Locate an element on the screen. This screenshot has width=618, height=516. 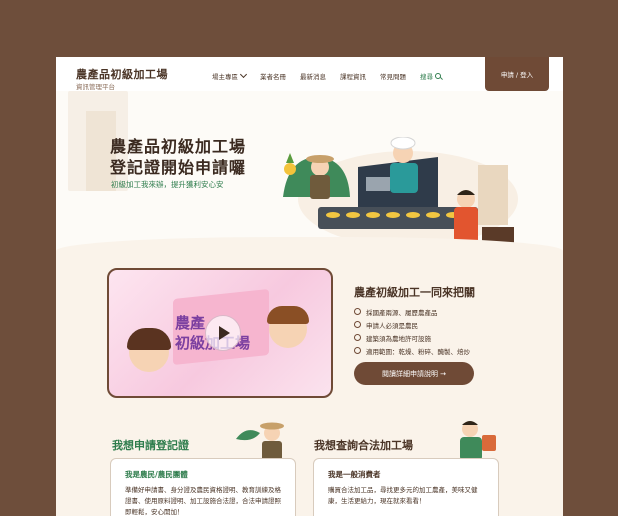
hero-title: 登記證開始申請囉 is located at coordinates (178, 167).